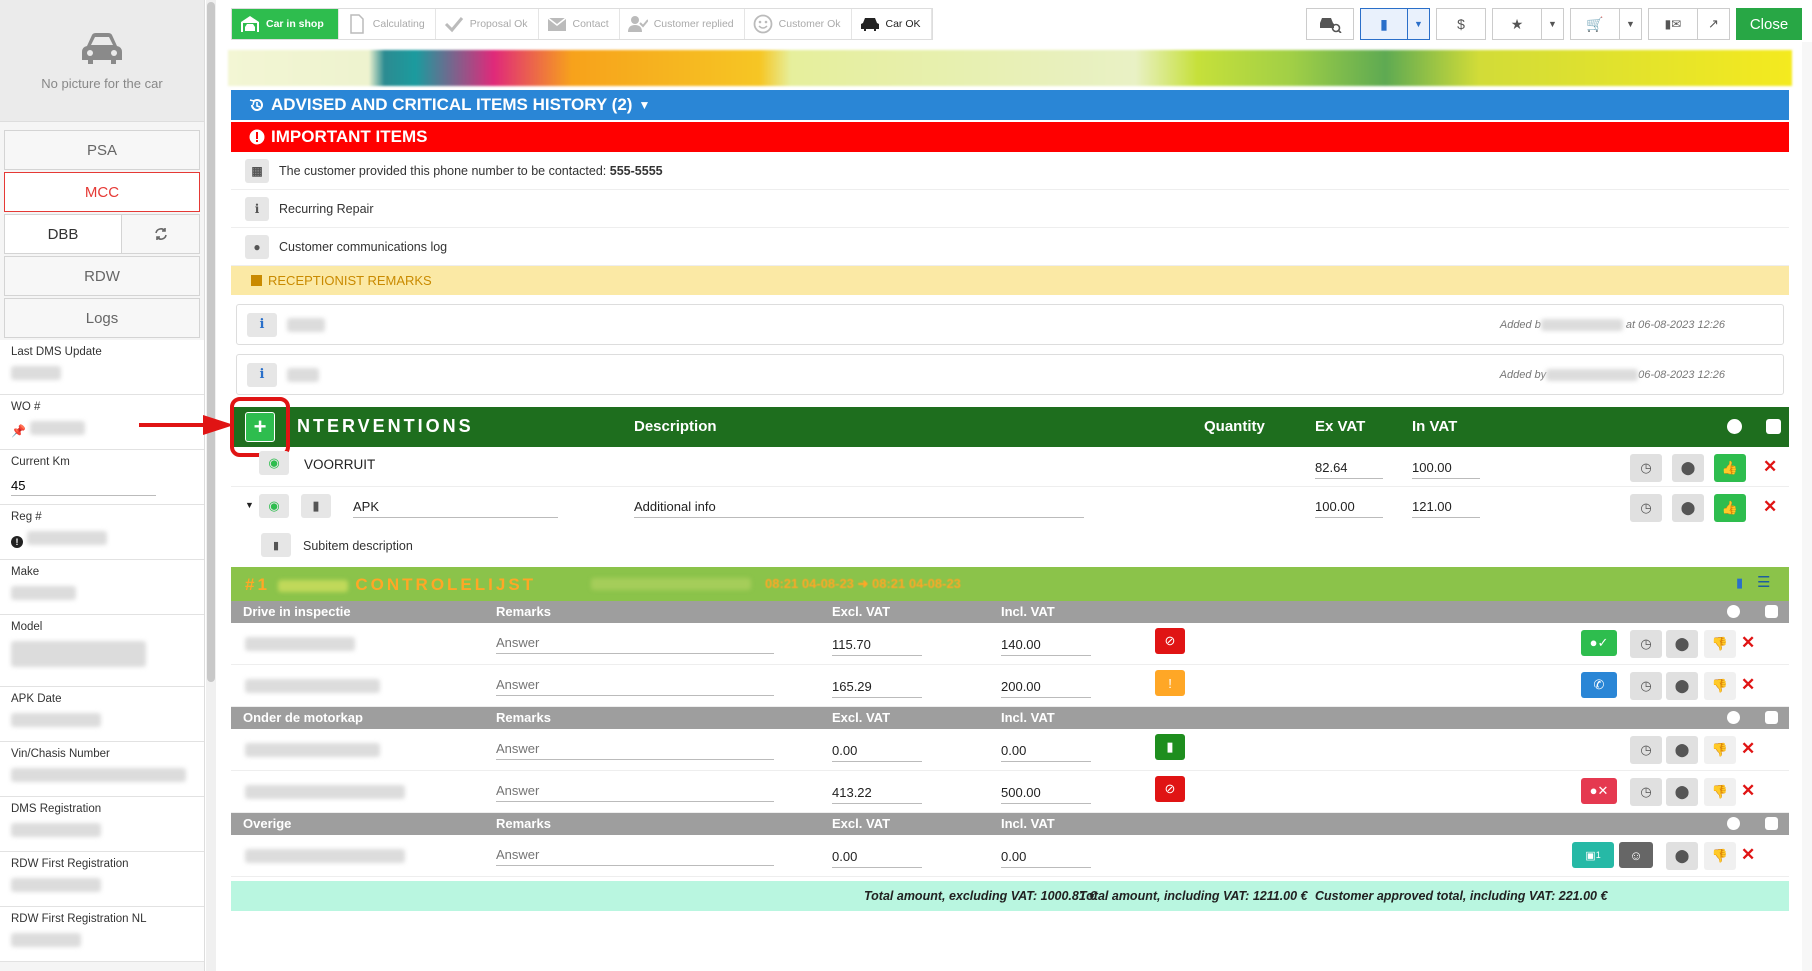 The width and height of the screenshot is (1812, 971). What do you see at coordinates (1461, 24) in the screenshot?
I see `price-button: $` at bounding box center [1461, 24].